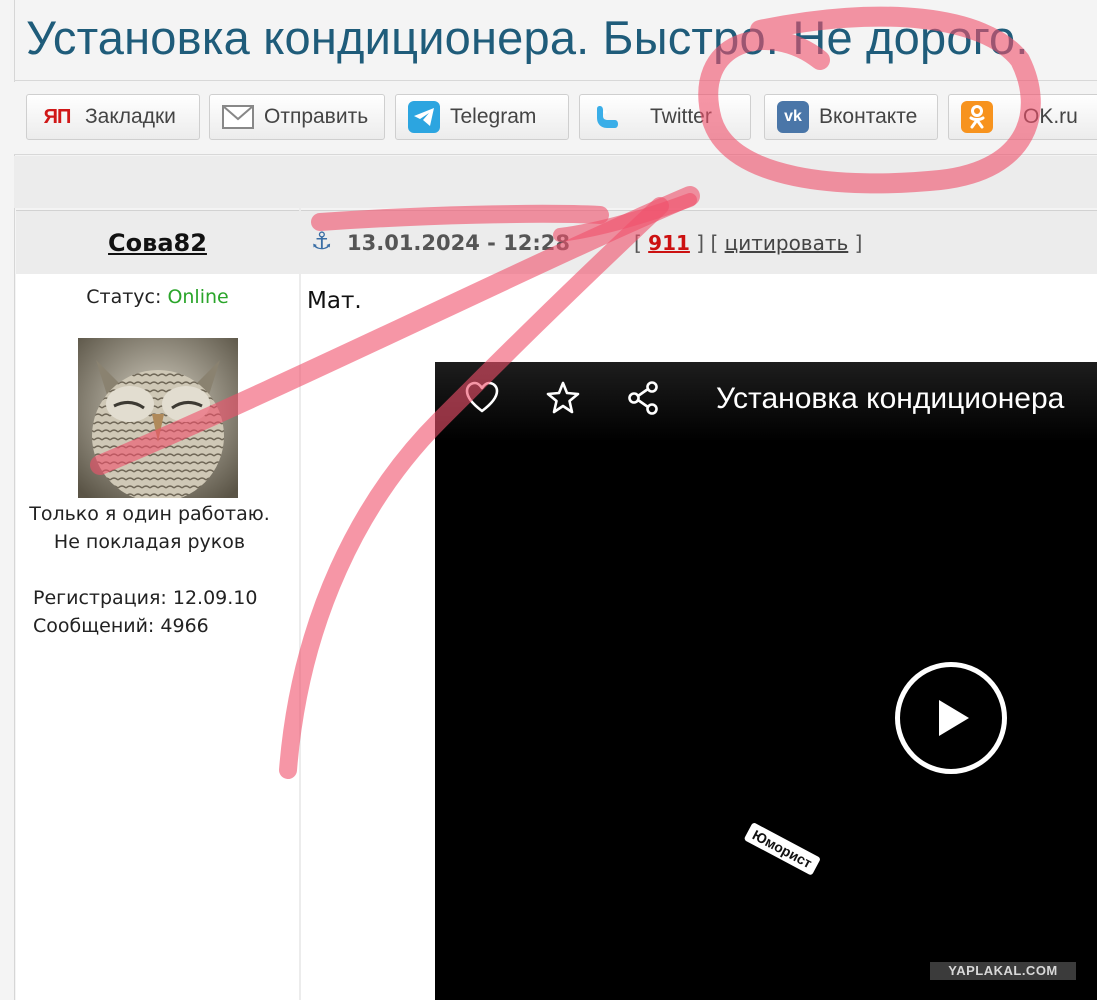 Image resolution: width=1097 pixels, height=1000 pixels. I want to click on author-status: Статус: Online, so click(157, 297).